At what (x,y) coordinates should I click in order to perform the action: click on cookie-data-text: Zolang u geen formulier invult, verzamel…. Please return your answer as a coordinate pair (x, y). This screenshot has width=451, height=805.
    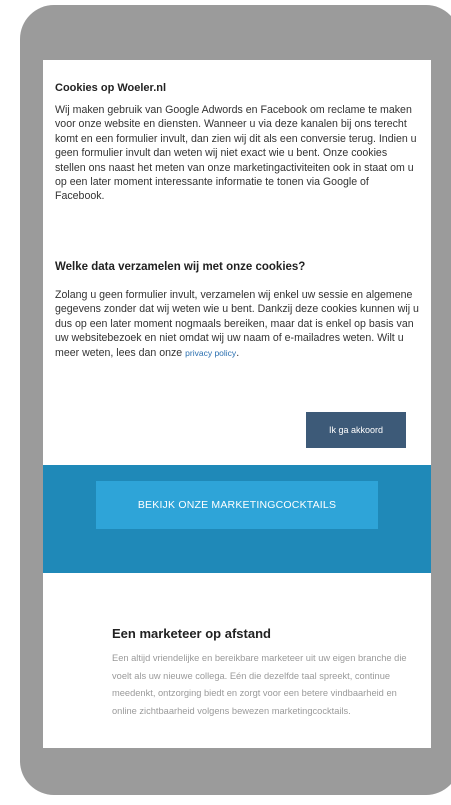
    Looking at the image, I should click on (237, 324).